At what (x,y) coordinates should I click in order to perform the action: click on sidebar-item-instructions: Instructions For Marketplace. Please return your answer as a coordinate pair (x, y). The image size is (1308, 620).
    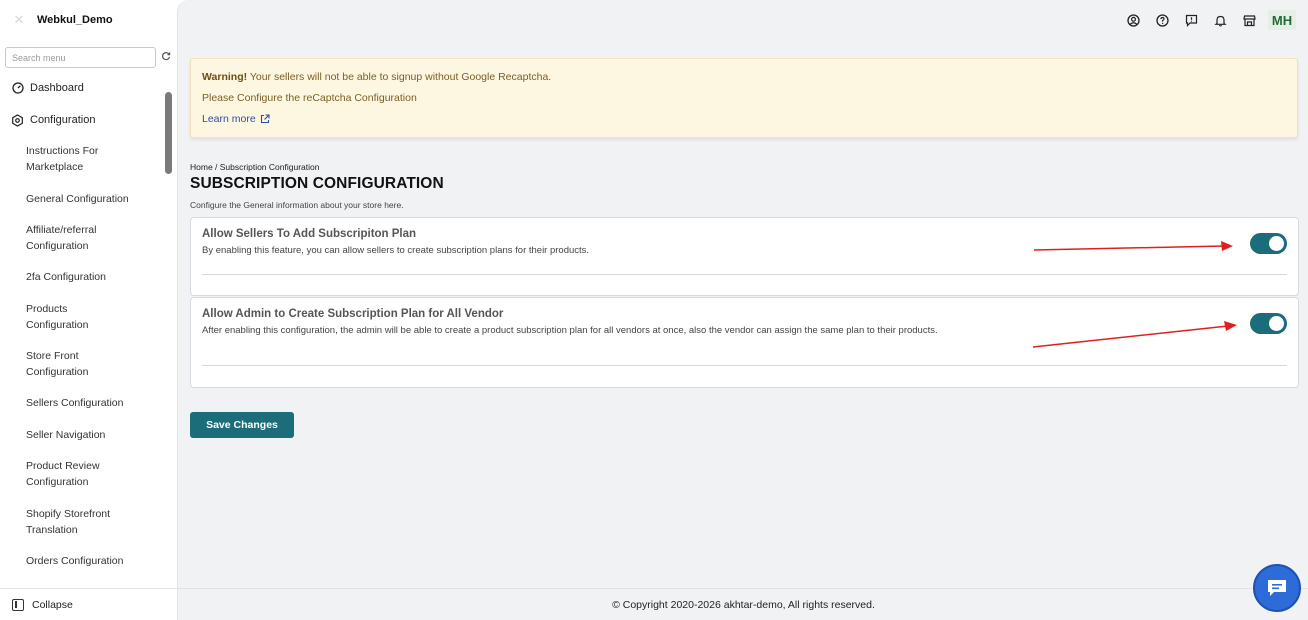
    Looking at the image, I should click on (49, 159).